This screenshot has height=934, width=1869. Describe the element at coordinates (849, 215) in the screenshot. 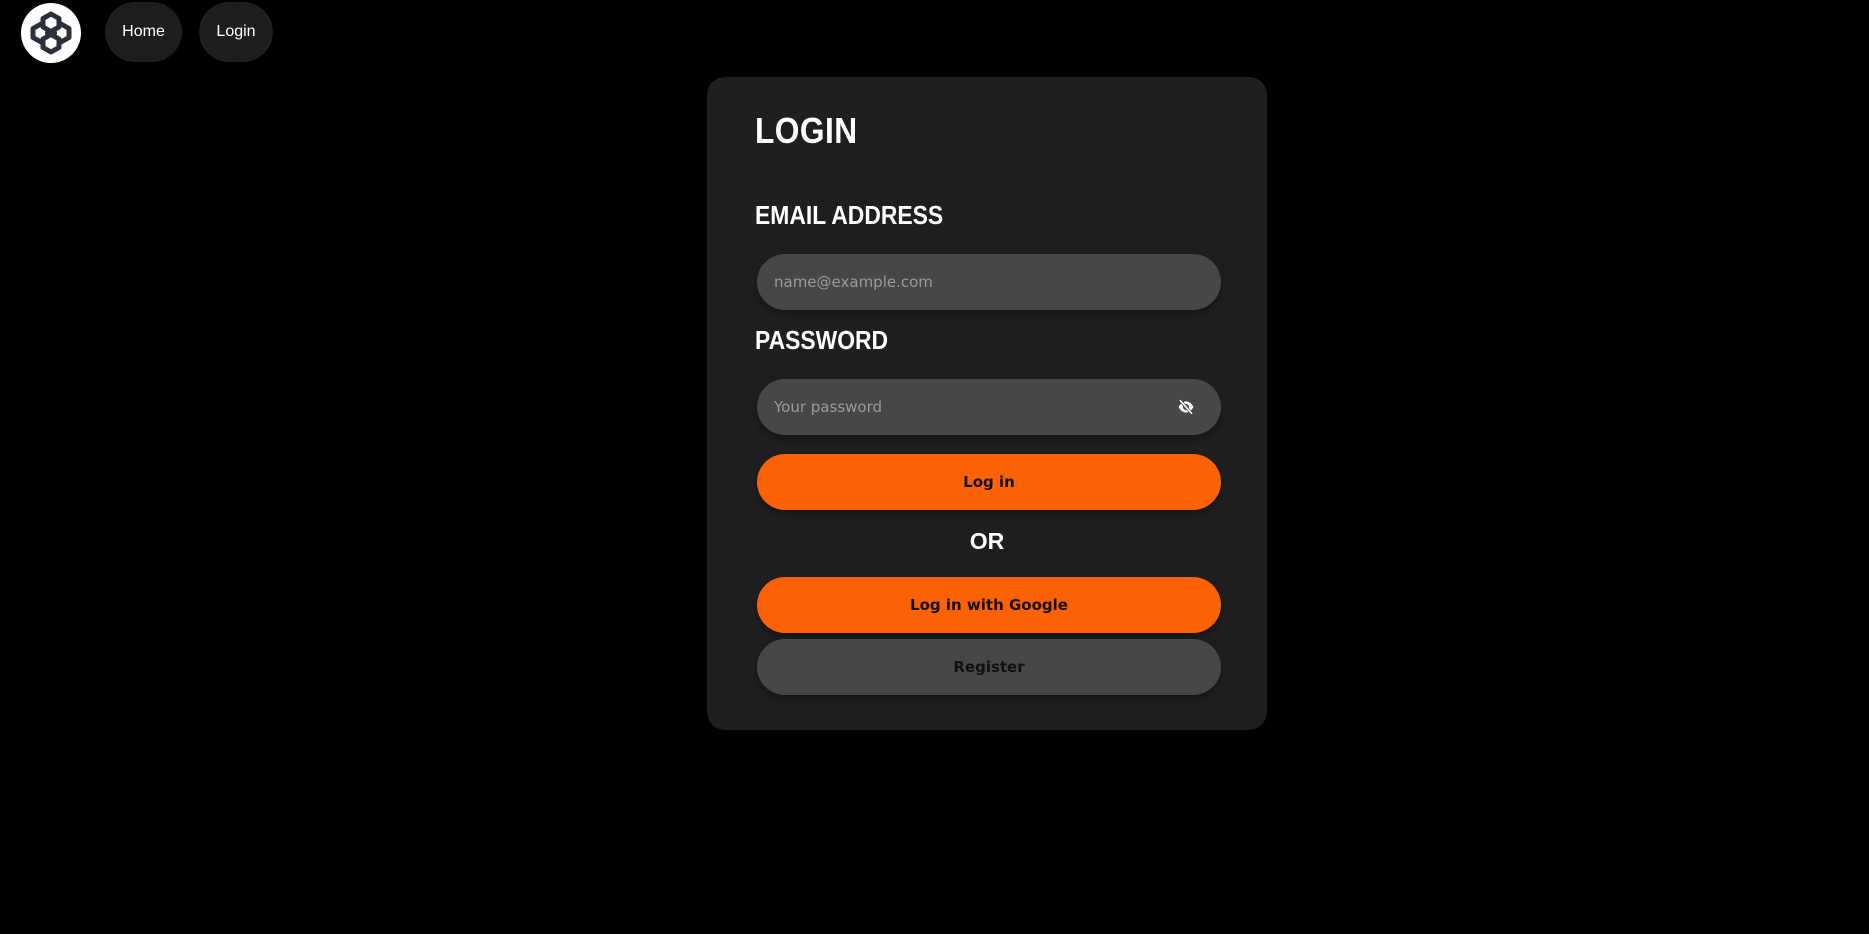

I see `email-label: EMAIL ADDRESS` at that location.